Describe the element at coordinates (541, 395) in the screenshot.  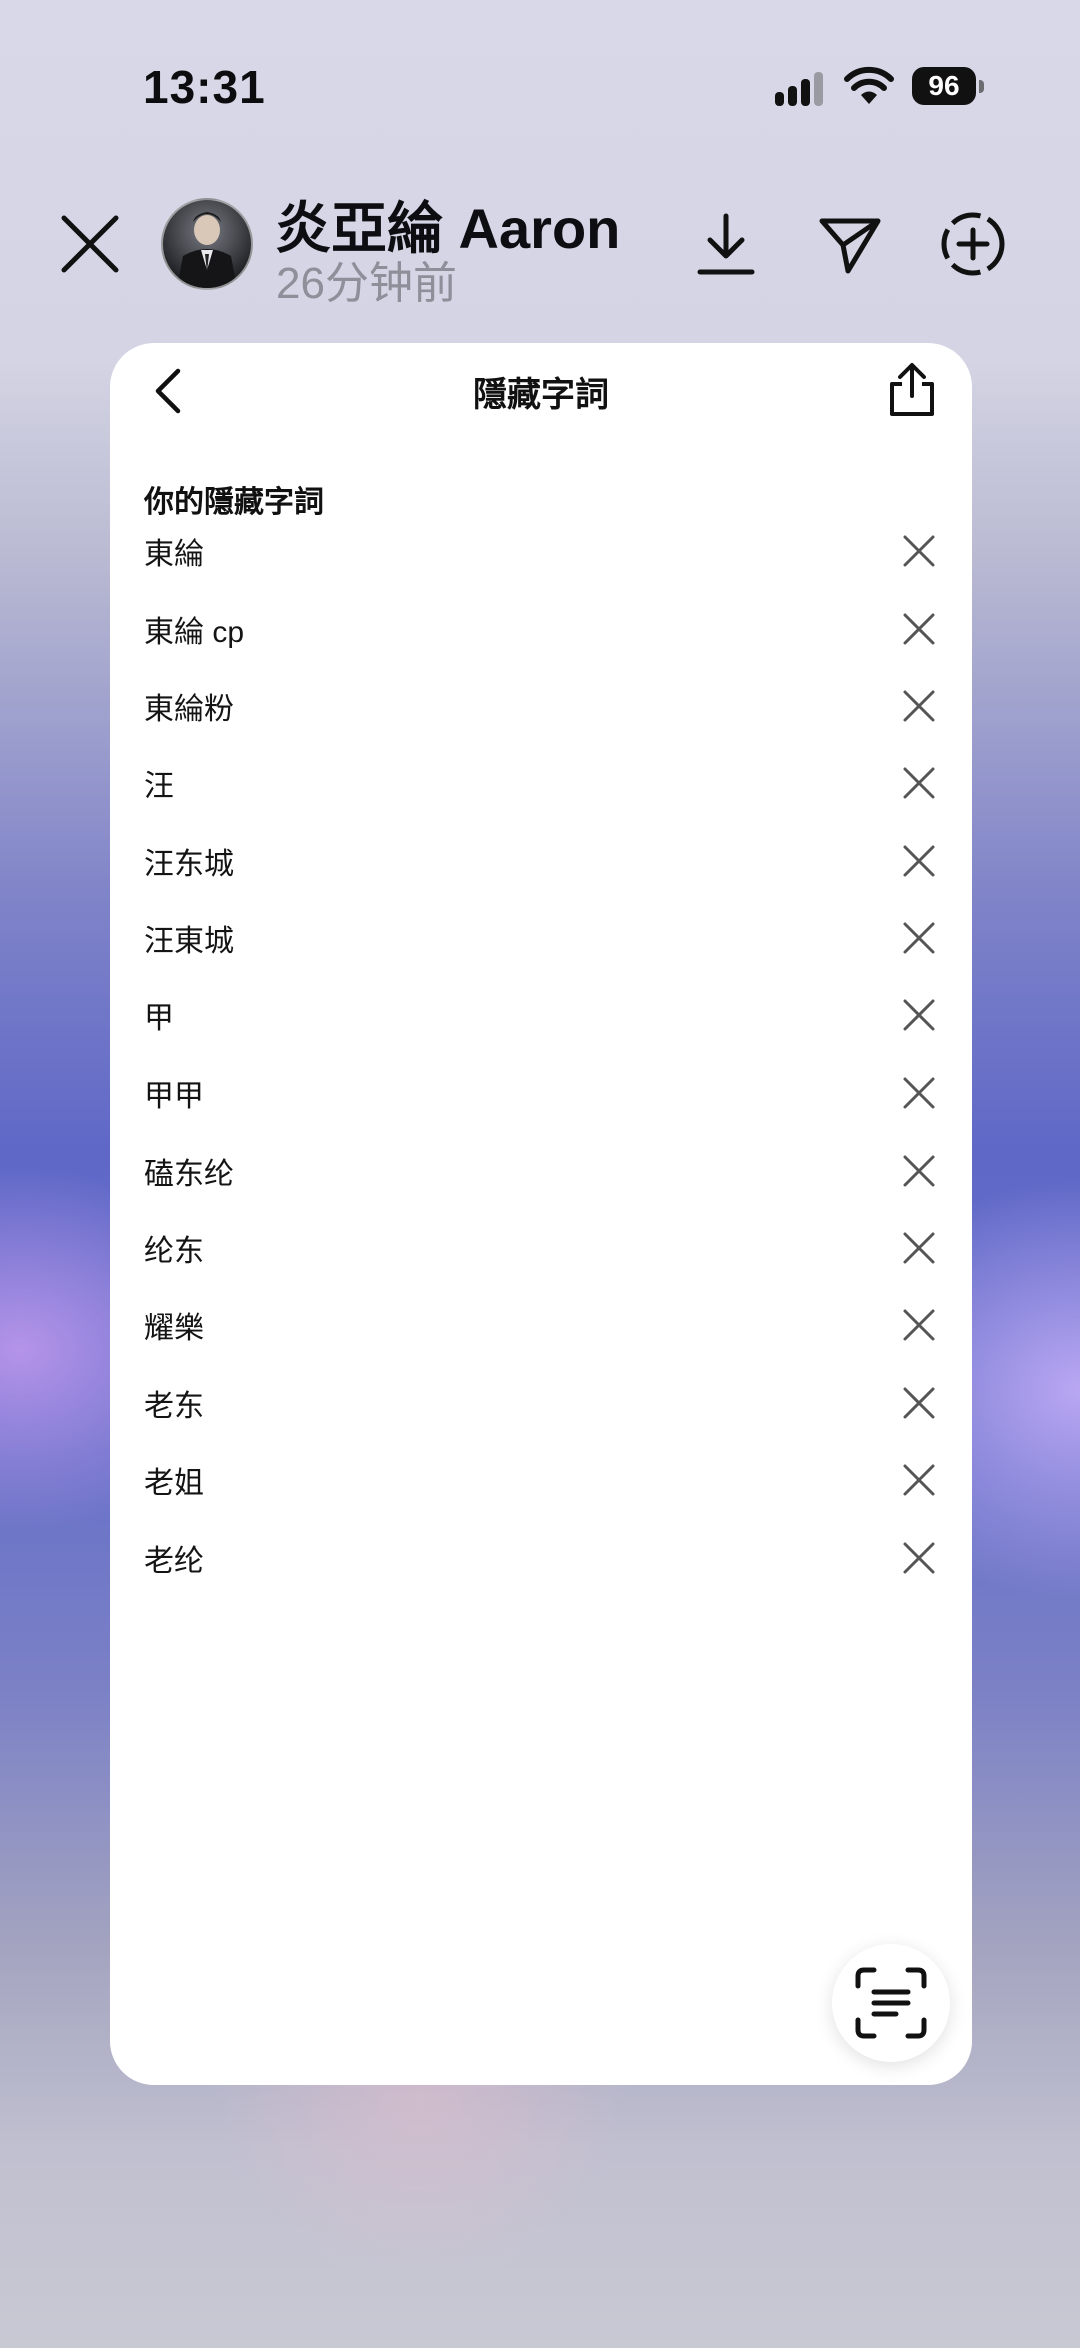
I see `panel-title: 隱藏字詞` at that location.